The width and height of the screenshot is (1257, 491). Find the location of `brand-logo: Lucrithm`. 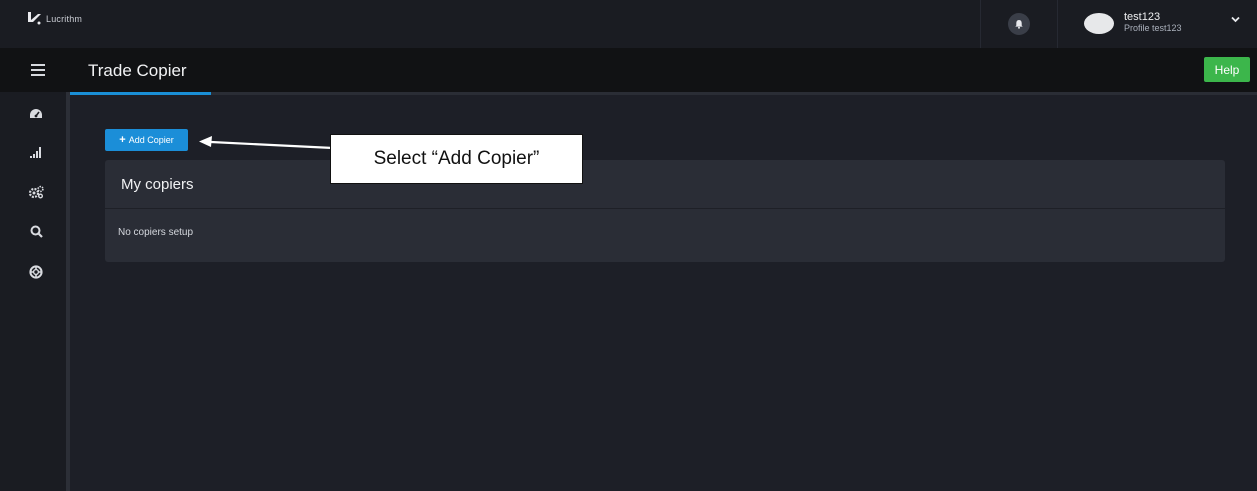

brand-logo: Lucrithm is located at coordinates (54, 19).